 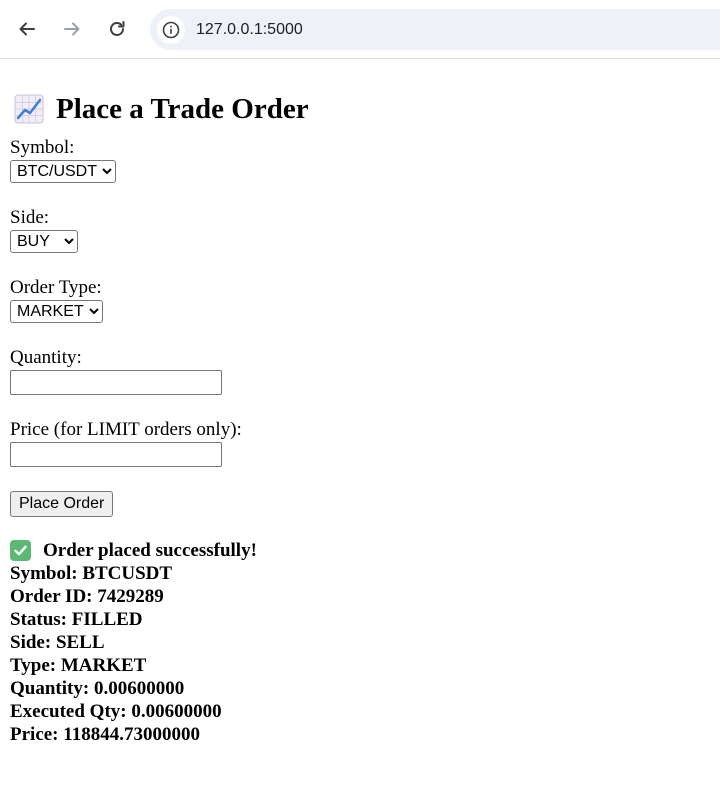 I want to click on page-heading: Place a Trade Order, so click(x=360, y=109).